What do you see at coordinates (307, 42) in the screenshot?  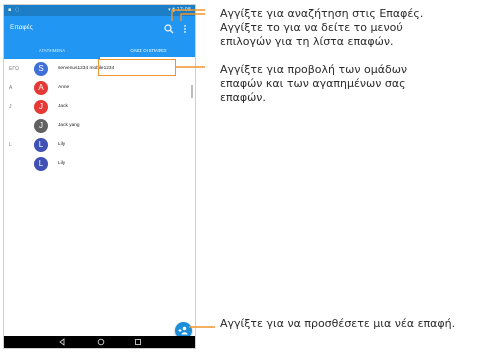 I see `annotation-menu-line-2: επιλογών για τη λίστα επαφών.` at bounding box center [307, 42].